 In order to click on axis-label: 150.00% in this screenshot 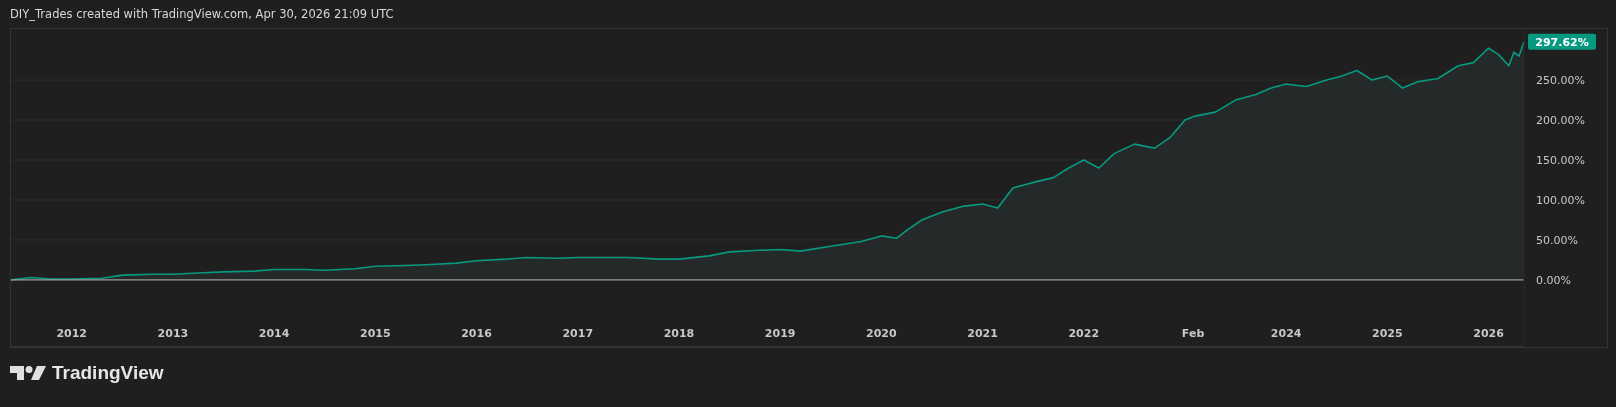, I will do `click(1560, 161)`.